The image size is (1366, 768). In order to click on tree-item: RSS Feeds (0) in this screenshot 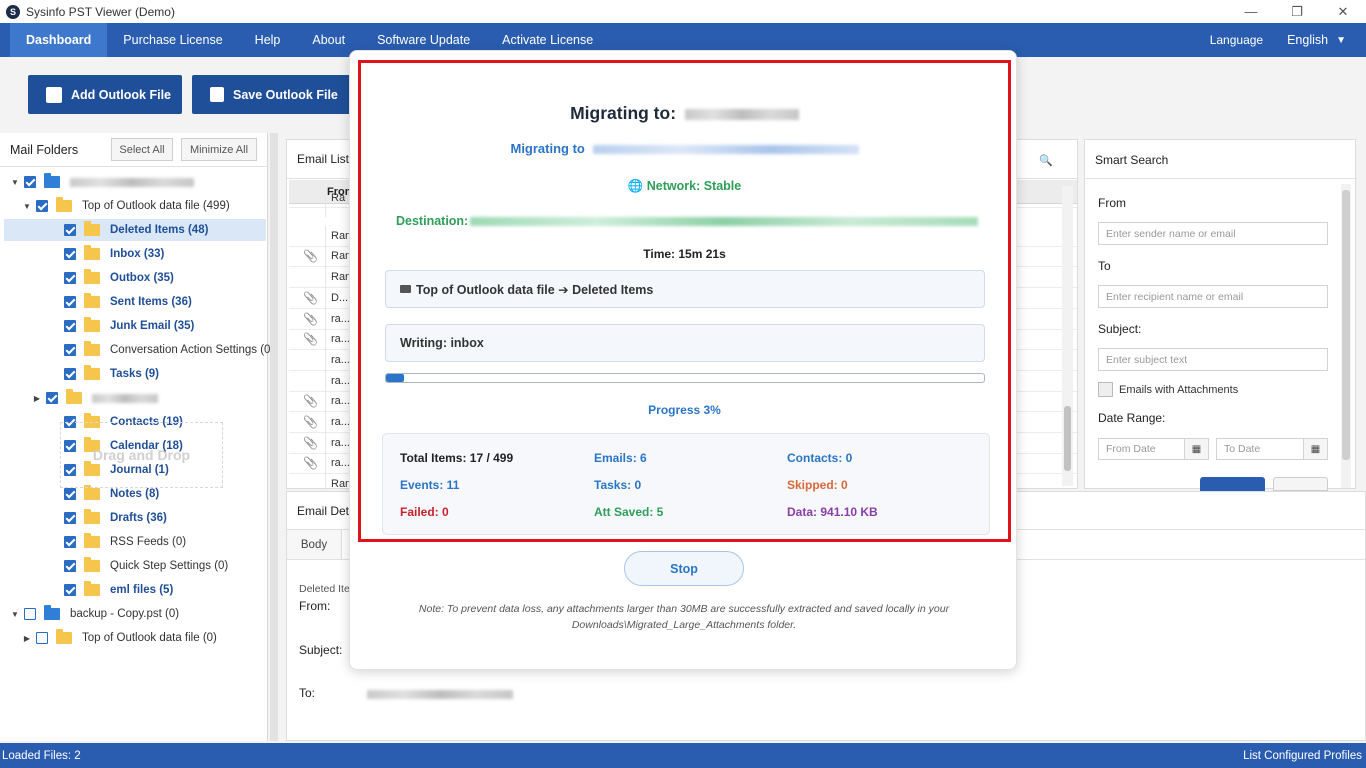, I will do `click(93, 542)`.